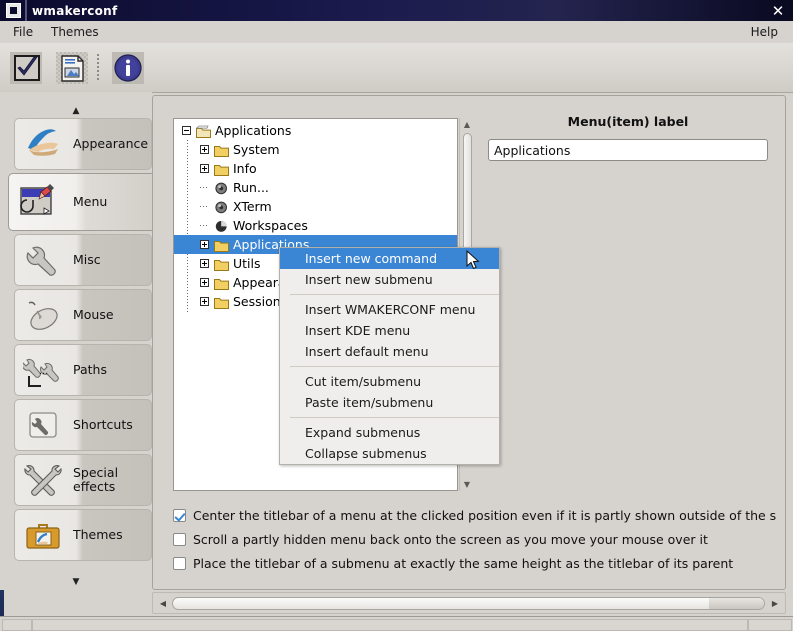 The height and width of the screenshot is (631, 793). I want to click on shortcuts-icon, so click(43, 425).